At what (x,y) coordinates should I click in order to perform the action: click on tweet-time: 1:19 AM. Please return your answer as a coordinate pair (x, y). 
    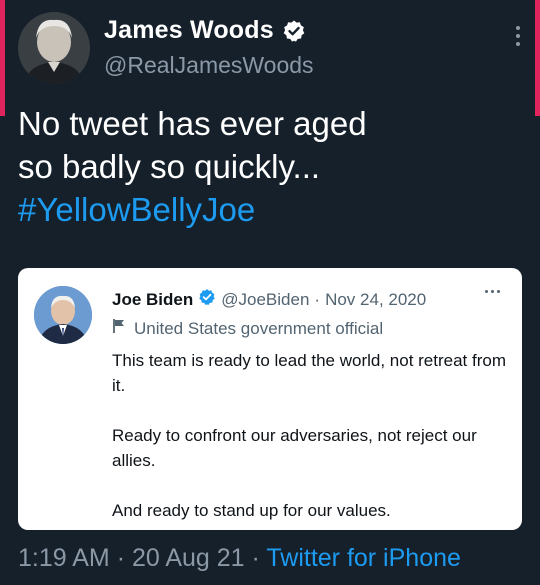
    Looking at the image, I should click on (64, 558).